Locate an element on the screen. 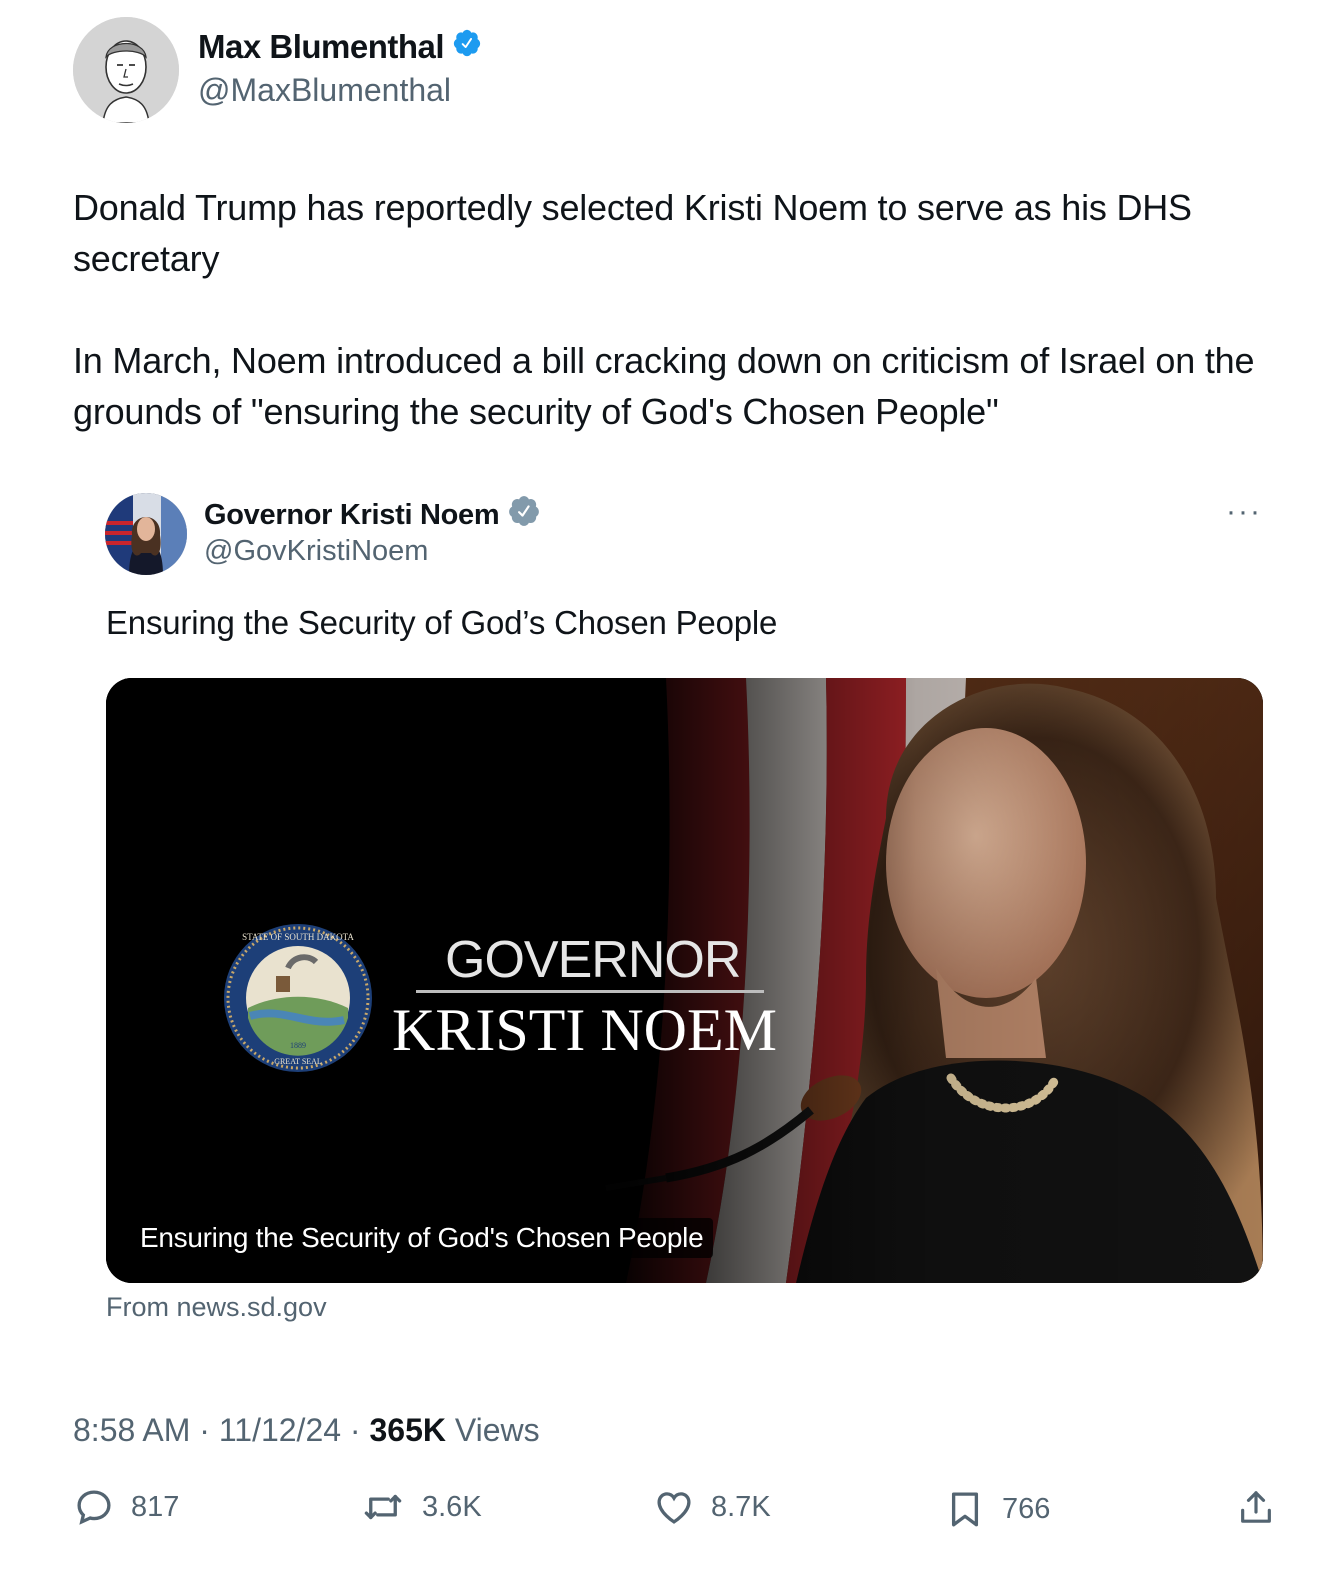 Image resolution: width=1339 pixels, height=1575 pixels. quoted-author-avatar is located at coordinates (146, 534).